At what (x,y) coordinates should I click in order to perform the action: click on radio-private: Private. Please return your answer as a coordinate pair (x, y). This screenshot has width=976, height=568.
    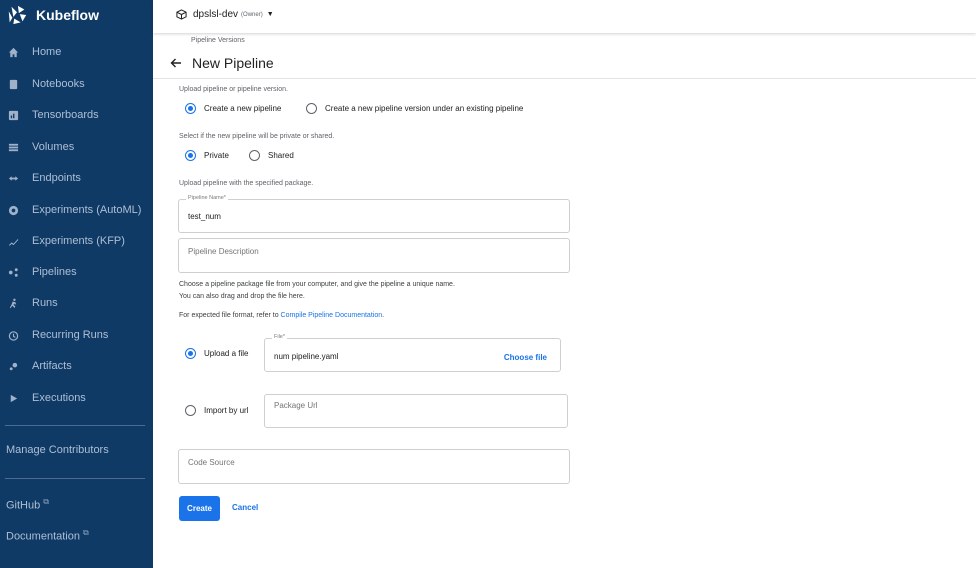
    Looking at the image, I should click on (207, 155).